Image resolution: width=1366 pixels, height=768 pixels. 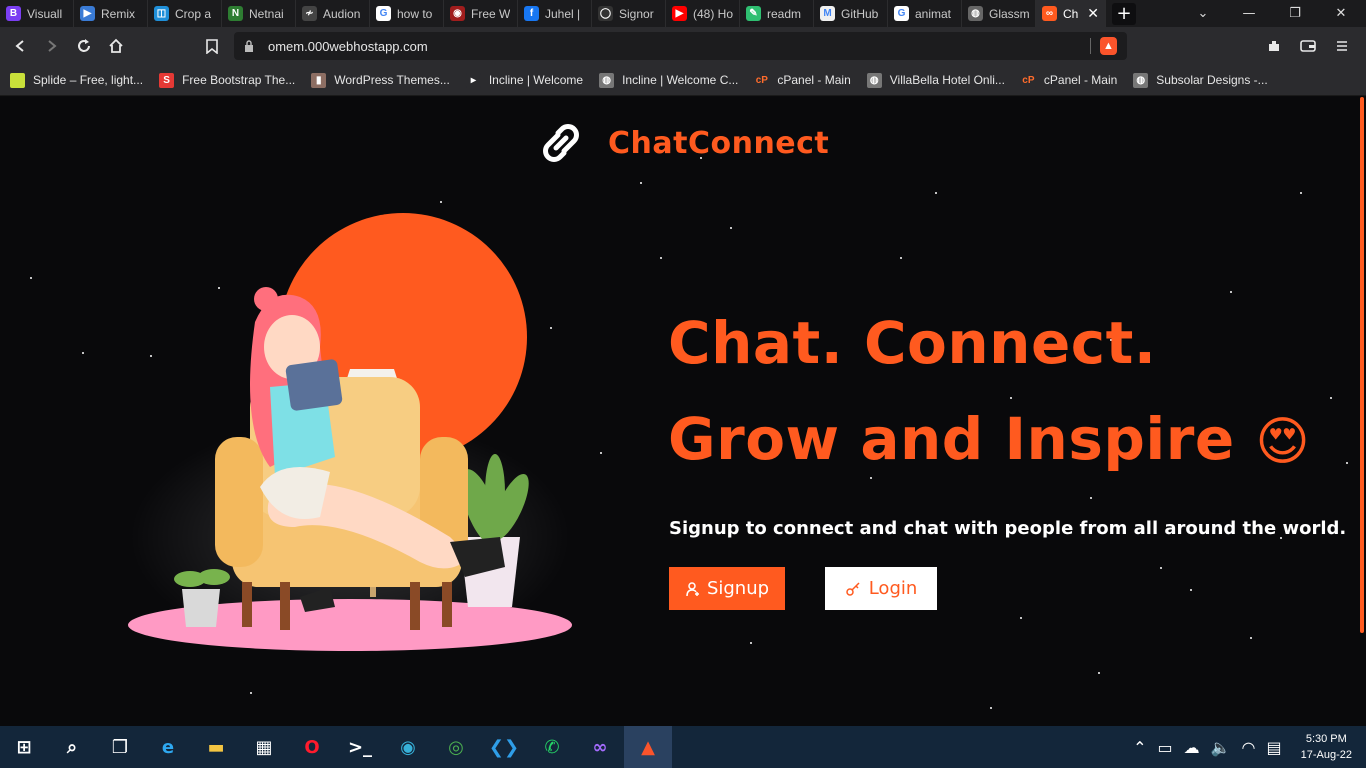 What do you see at coordinates (1108, 46) in the screenshot?
I see `brave-shields-icon: ▲` at bounding box center [1108, 46].